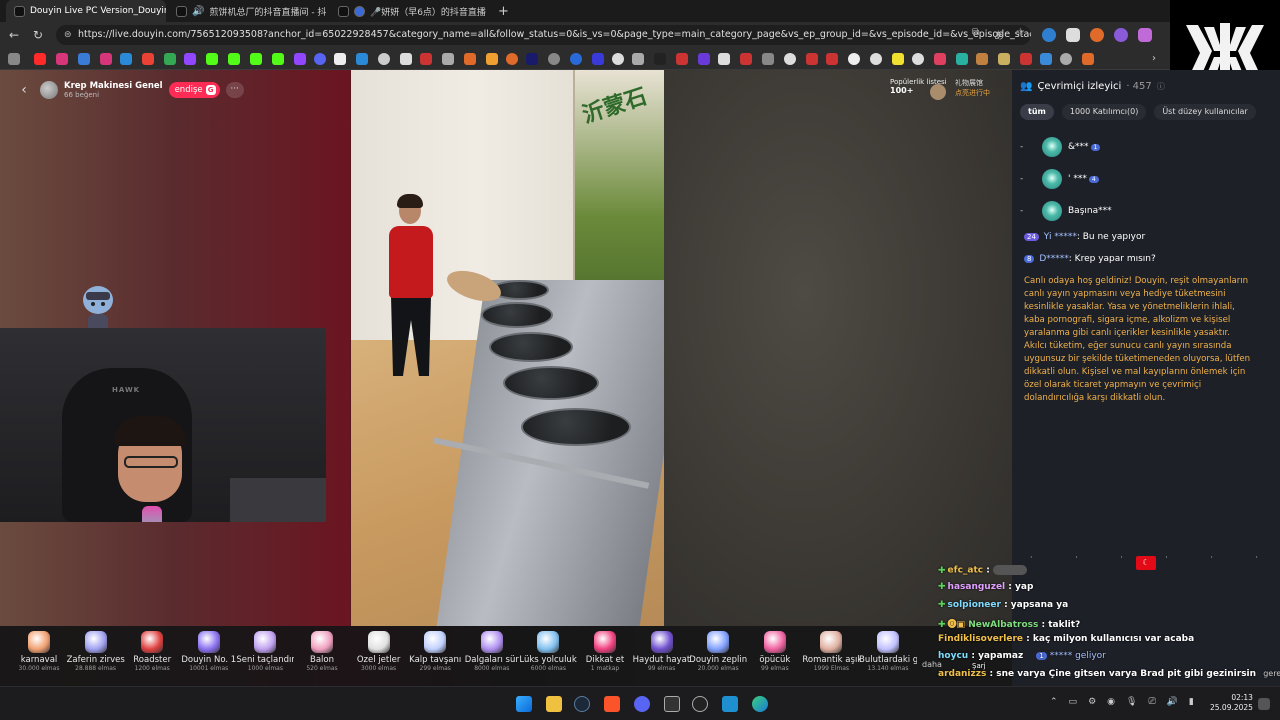 Image resolution: width=1280 pixels, height=720 pixels. I want to click on gift-item: Romantik aşıklar1999 Elmas, so click(831, 655).